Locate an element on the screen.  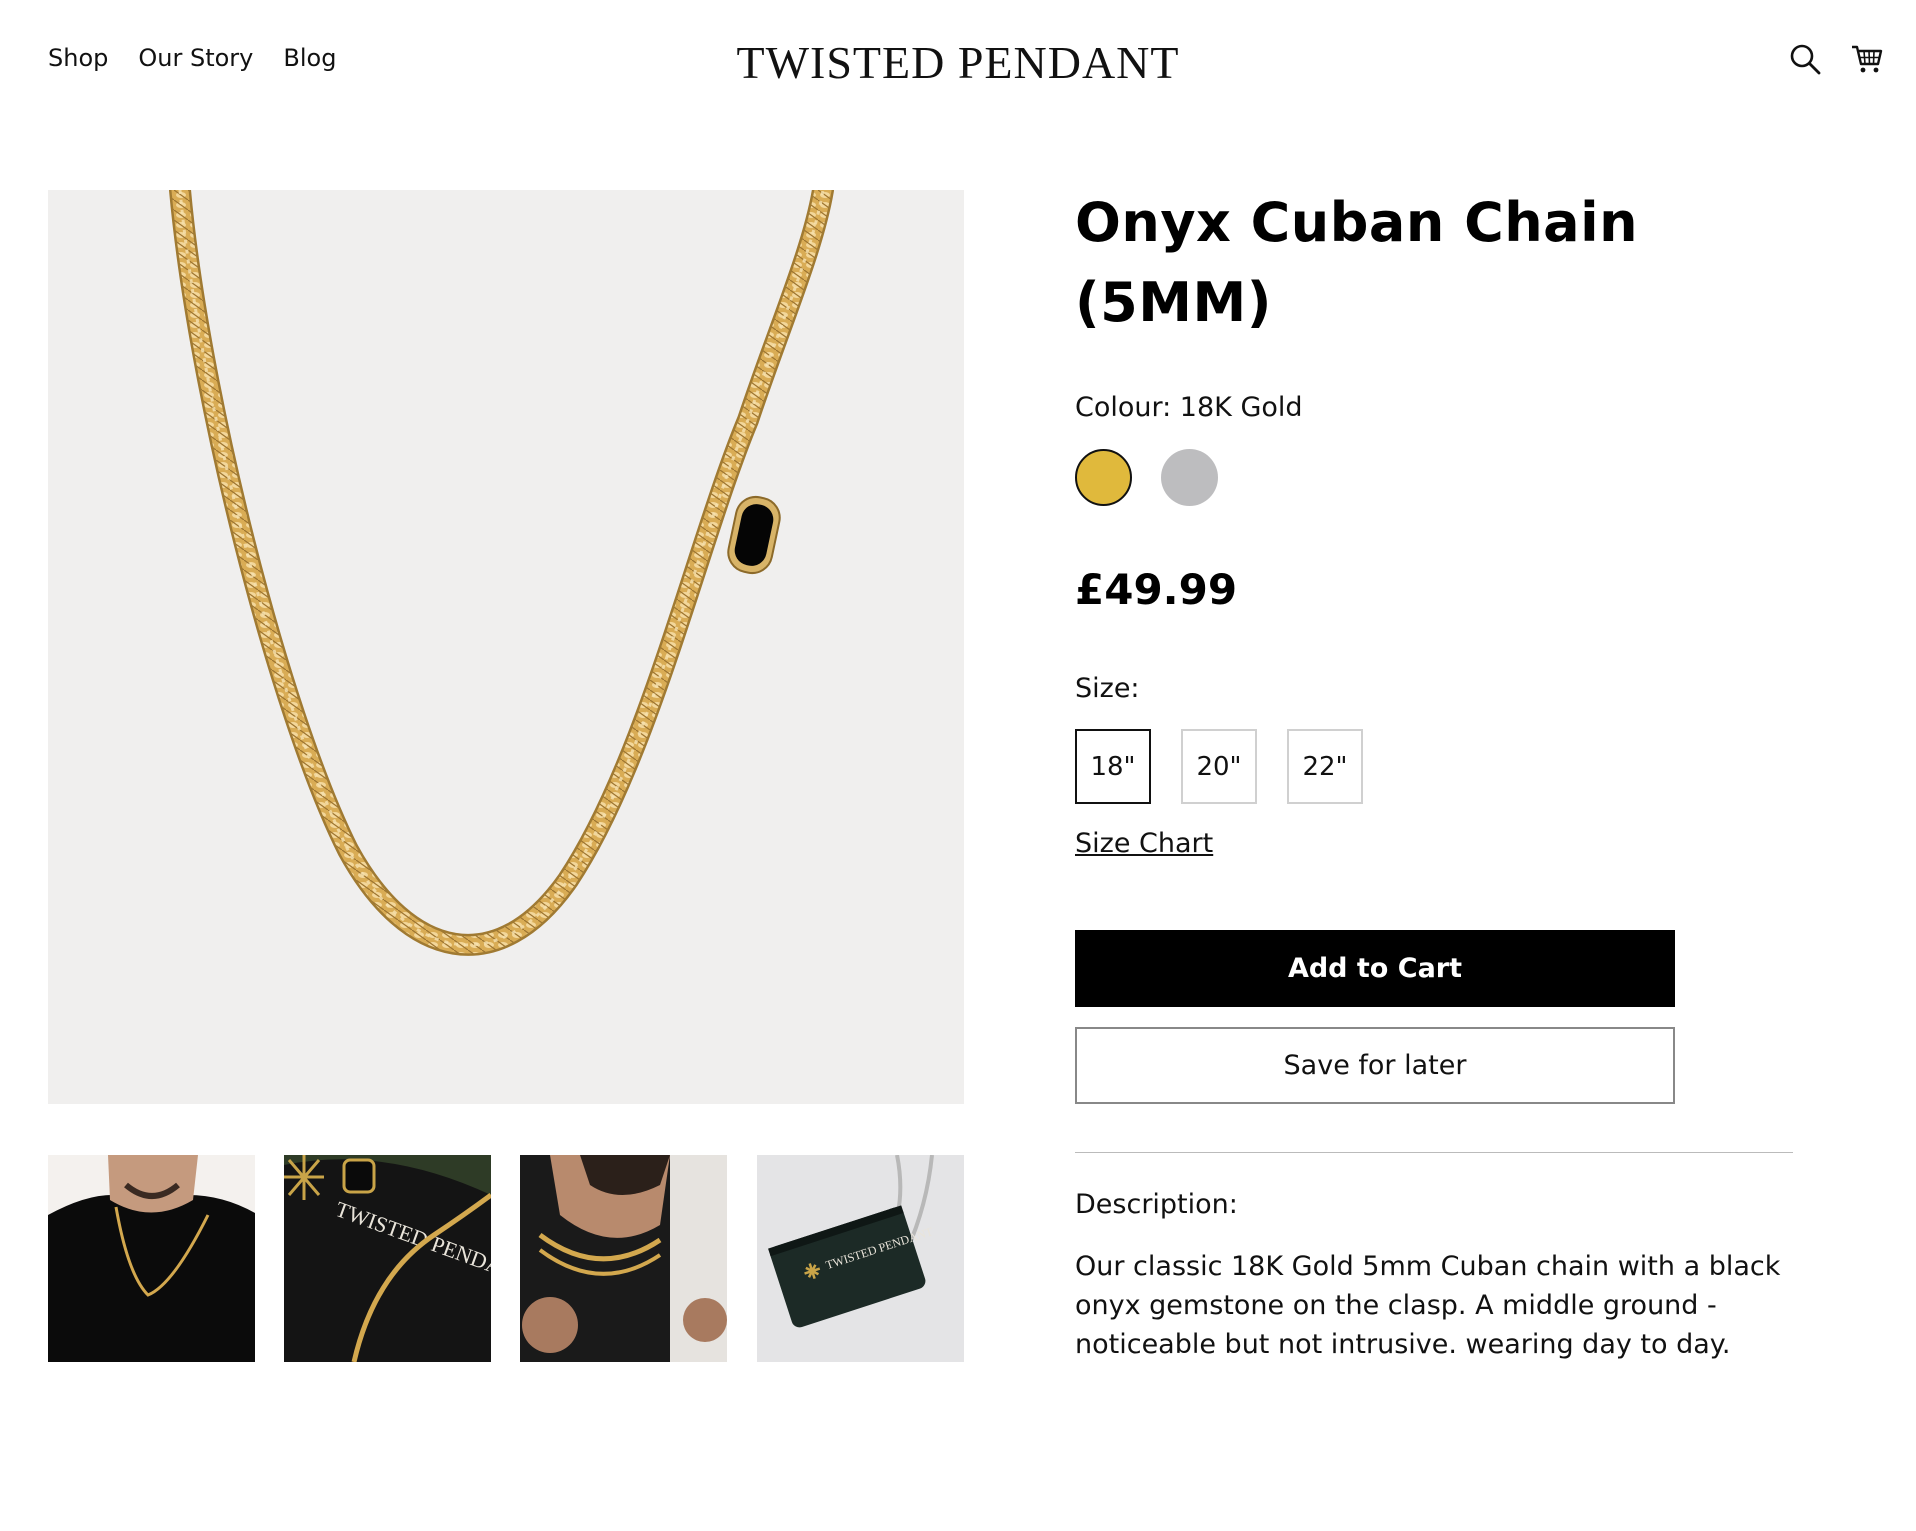
thumbnail-strip: TWISTED PENDANT TWISTED PENDANT is located at coordinates (506, 1258).